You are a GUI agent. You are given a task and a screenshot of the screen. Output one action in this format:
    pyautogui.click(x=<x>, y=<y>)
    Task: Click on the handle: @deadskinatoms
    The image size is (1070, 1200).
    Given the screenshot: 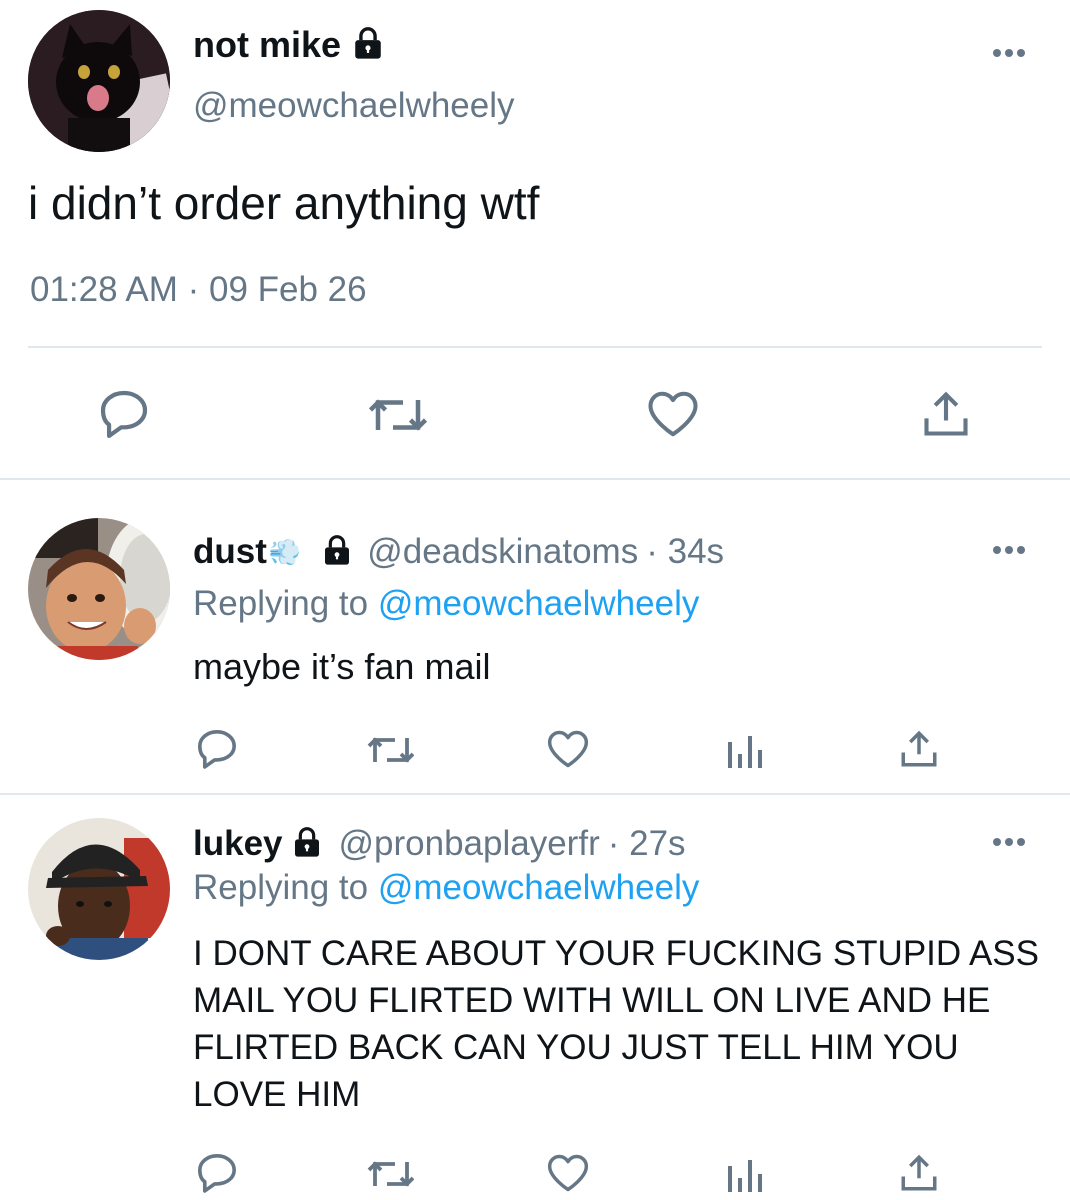 What is the action you would take?
    pyautogui.click(x=502, y=552)
    